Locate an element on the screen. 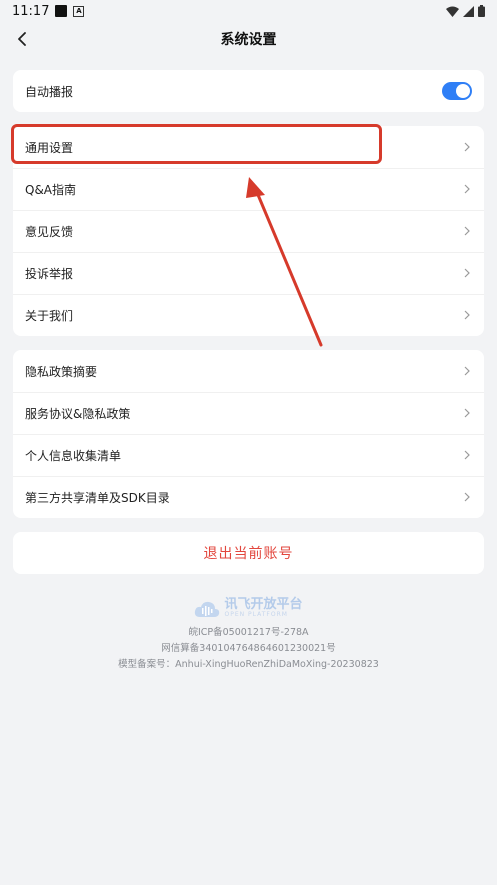 The image size is (497, 885). logout-button: 退出当前账号 is located at coordinates (248, 553).